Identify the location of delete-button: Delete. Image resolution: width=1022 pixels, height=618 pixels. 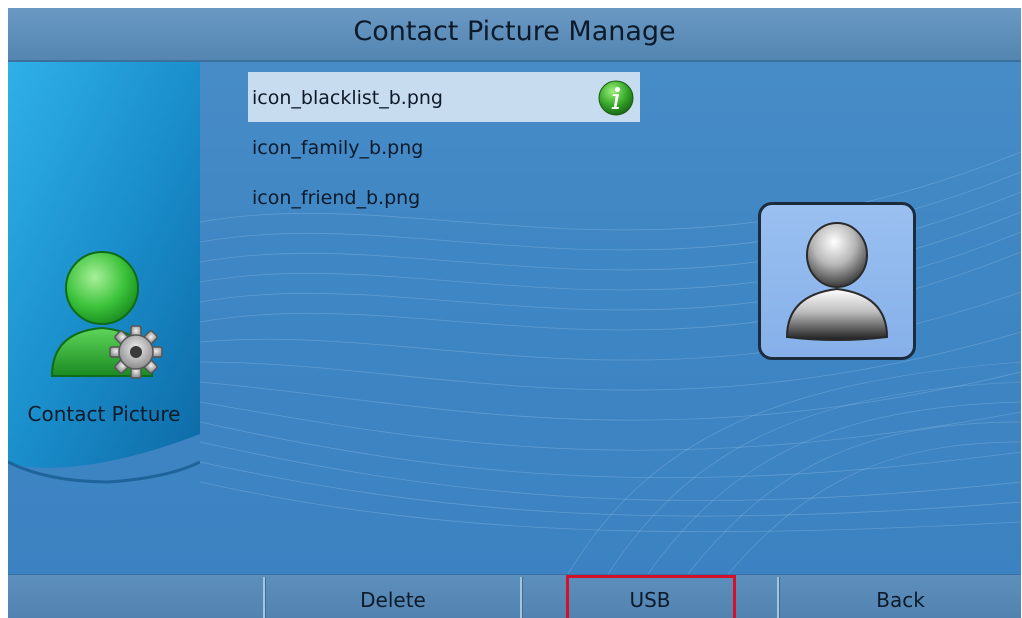
(393, 596).